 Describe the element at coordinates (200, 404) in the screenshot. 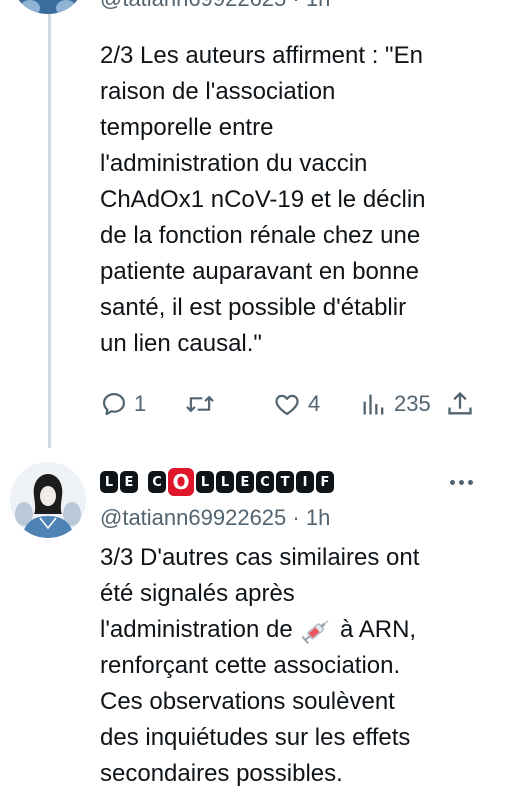

I see `retweet-icon` at that location.